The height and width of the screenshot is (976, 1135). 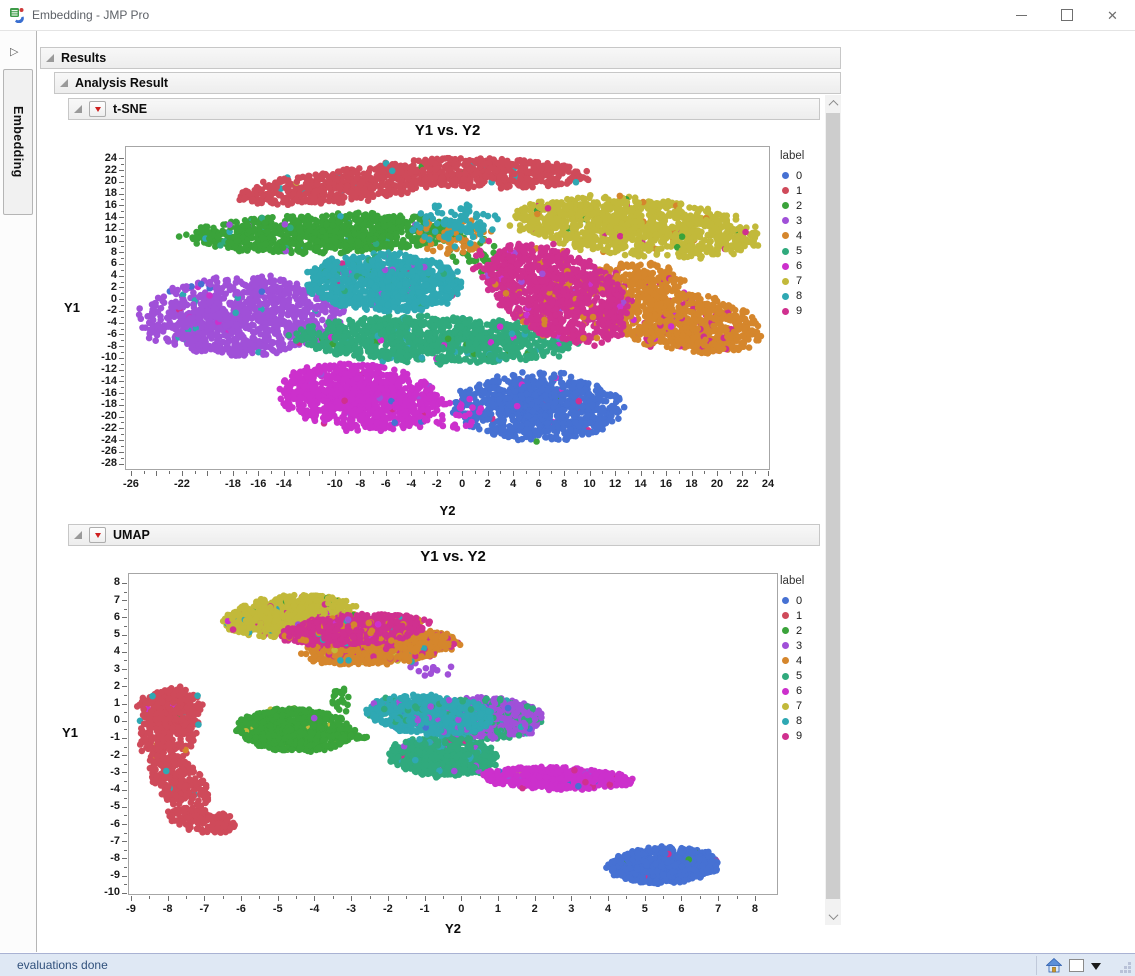 I want to click on legend-item-label: 4, so click(x=799, y=660).